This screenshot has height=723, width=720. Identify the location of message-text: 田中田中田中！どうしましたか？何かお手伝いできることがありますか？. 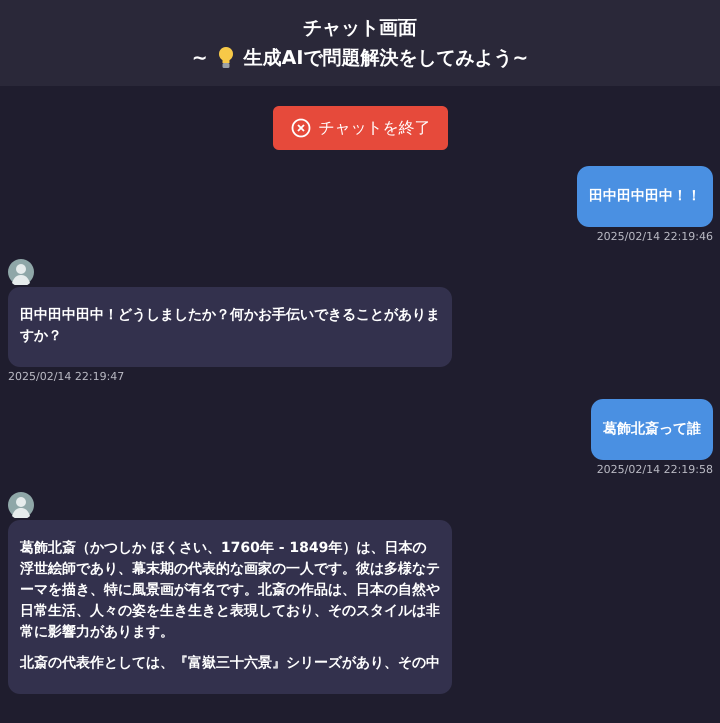
(230, 326).